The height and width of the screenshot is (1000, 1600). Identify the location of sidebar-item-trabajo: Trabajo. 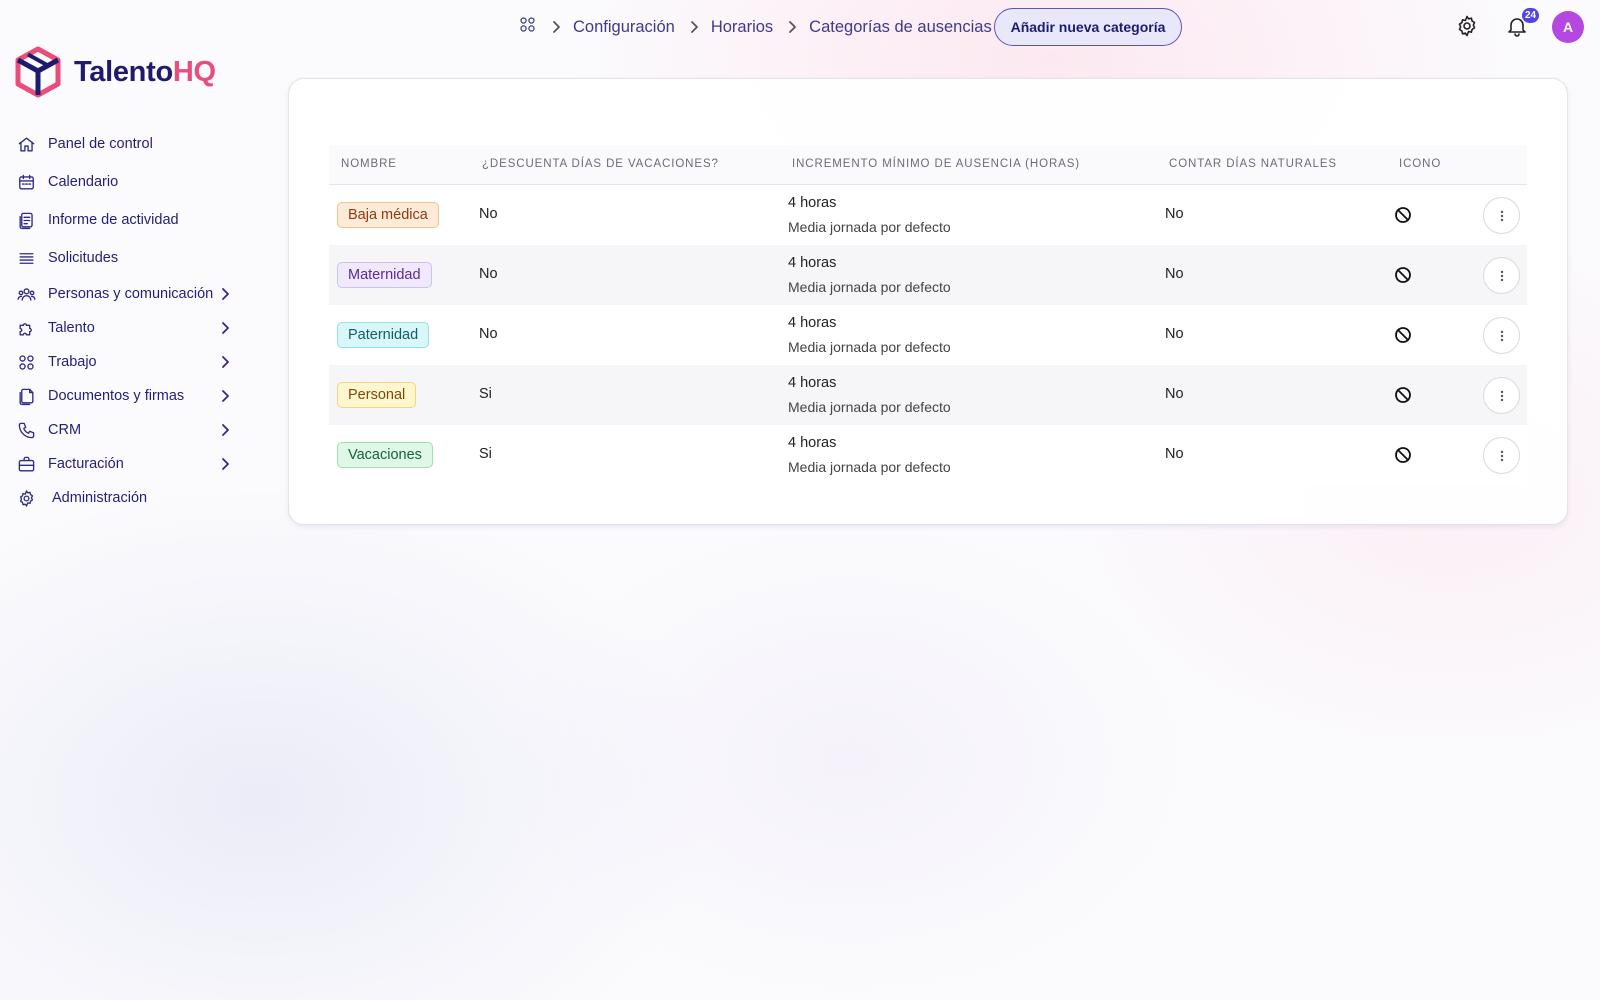
(132, 362).